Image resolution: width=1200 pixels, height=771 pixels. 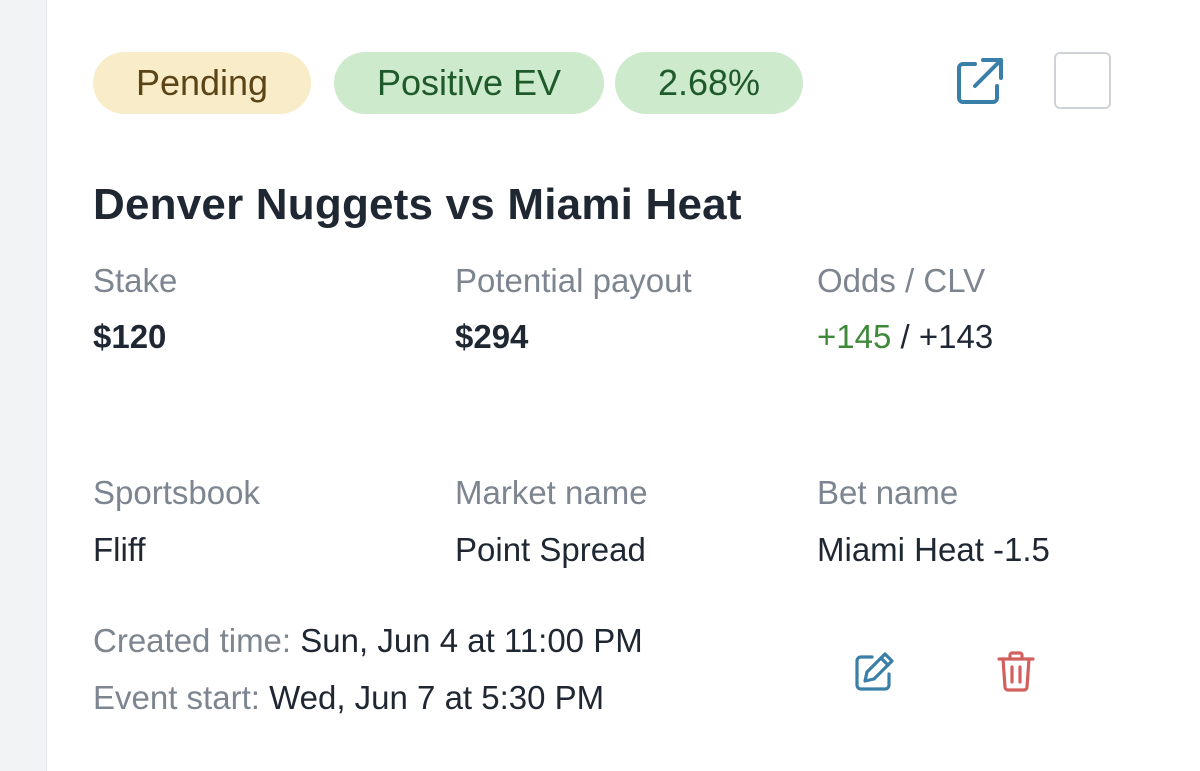 I want to click on event-start-label: Event start:, so click(x=176, y=697).